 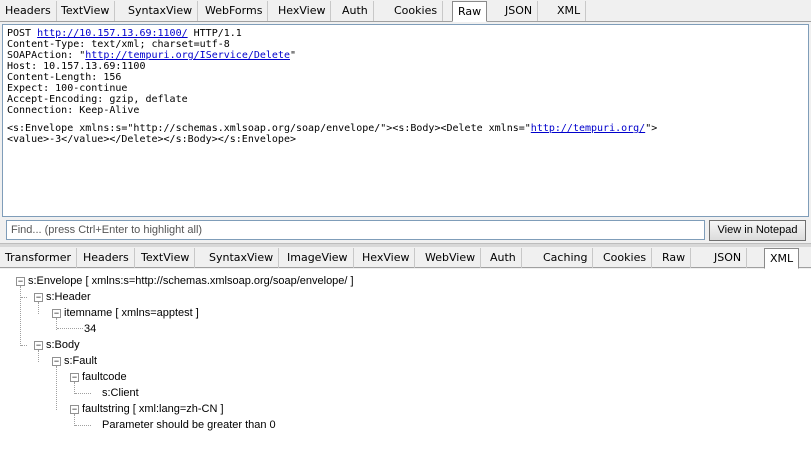 What do you see at coordinates (355, 230) in the screenshot?
I see `find-input` at bounding box center [355, 230].